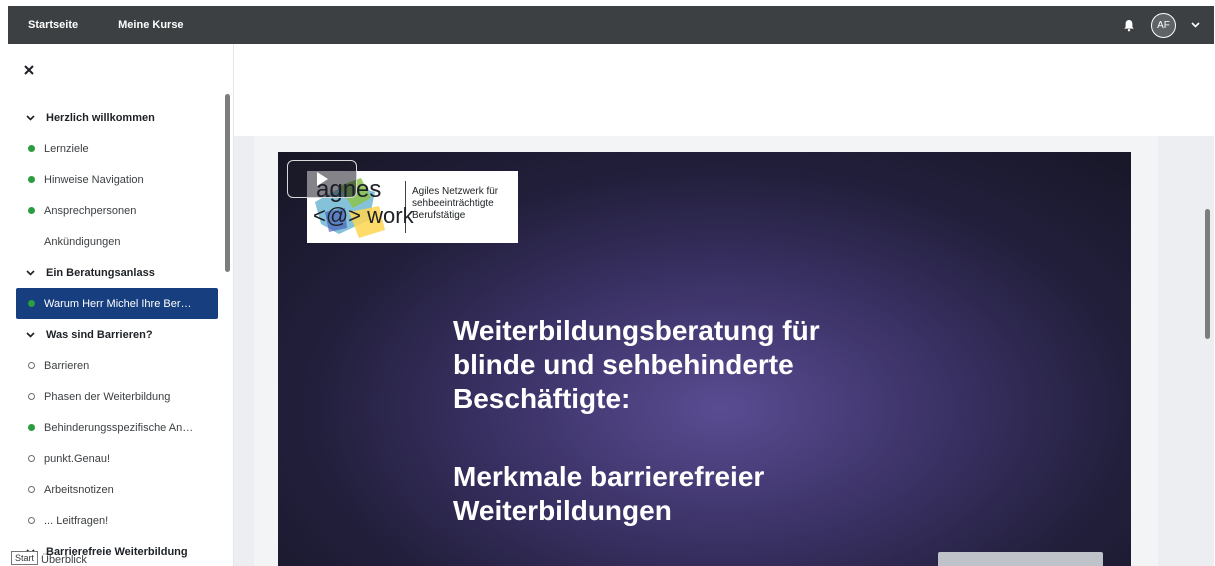 Image resolution: width=1215 pixels, height=566 pixels. What do you see at coordinates (77, 458) in the screenshot?
I see `list-item-label: punkt.Genau!` at bounding box center [77, 458].